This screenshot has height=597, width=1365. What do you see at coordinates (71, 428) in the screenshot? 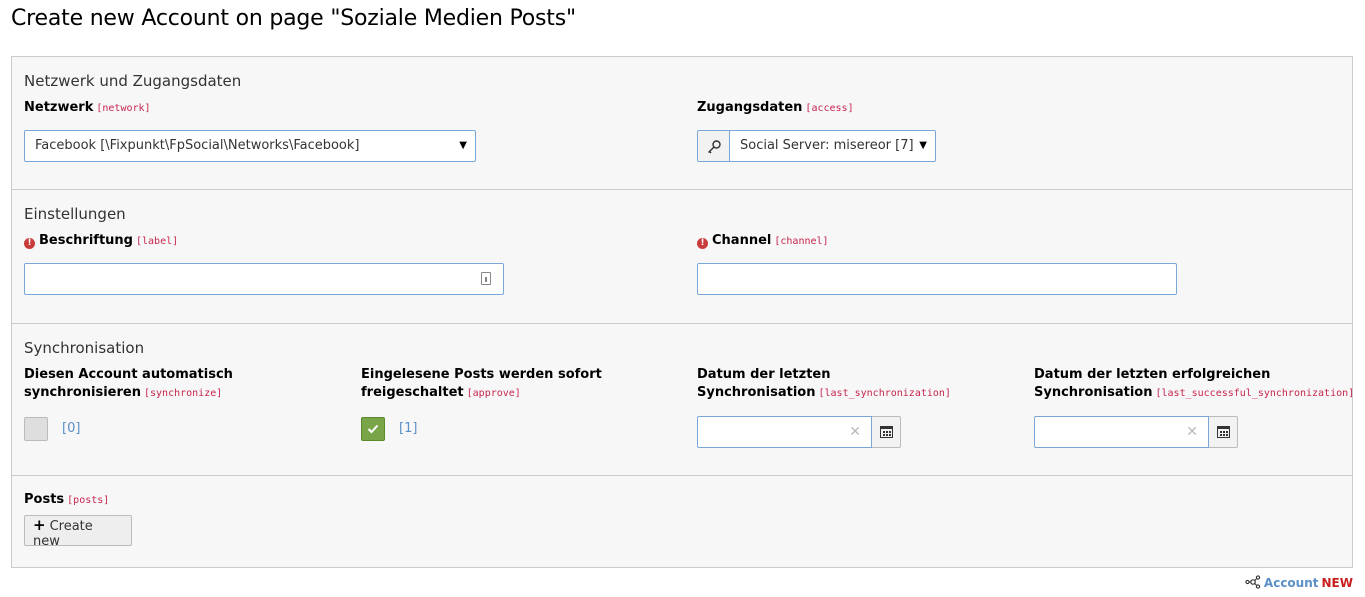
I see `synchronize-value: [0]` at bounding box center [71, 428].